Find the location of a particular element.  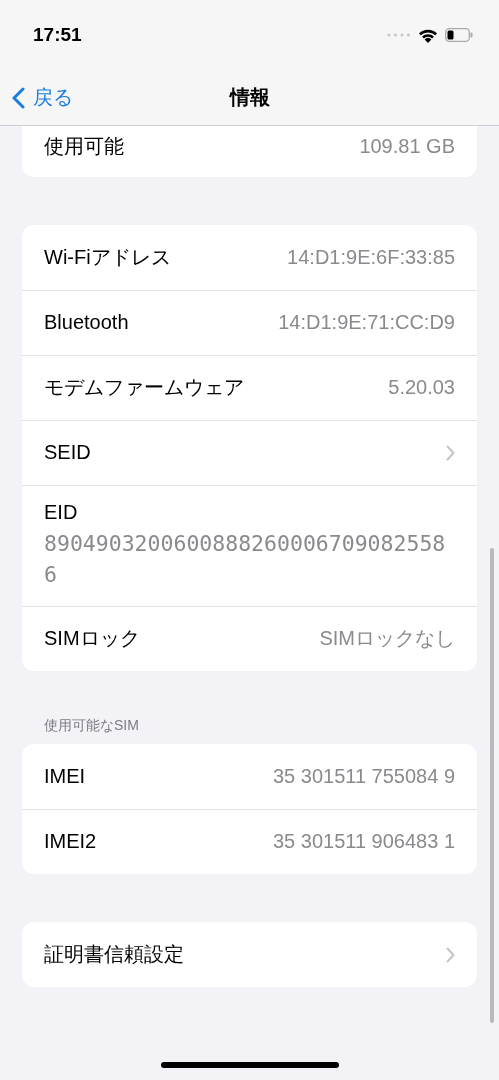

back-chevron-icon is located at coordinates (18, 97).